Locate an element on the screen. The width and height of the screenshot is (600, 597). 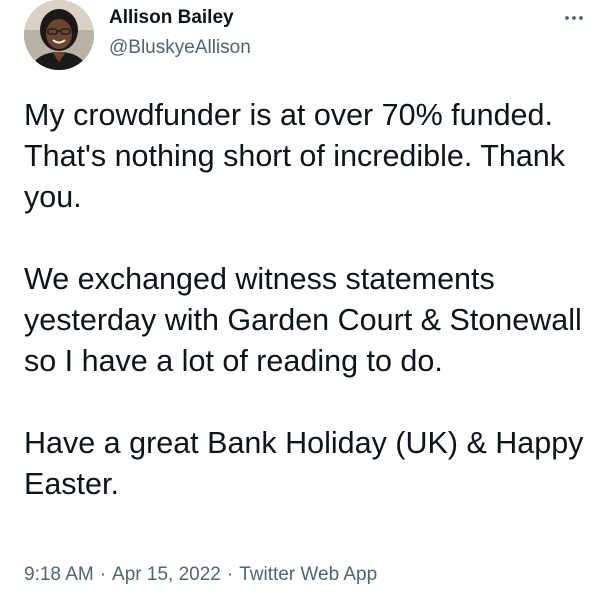
author-name: Allison Bailey is located at coordinates (171, 18).